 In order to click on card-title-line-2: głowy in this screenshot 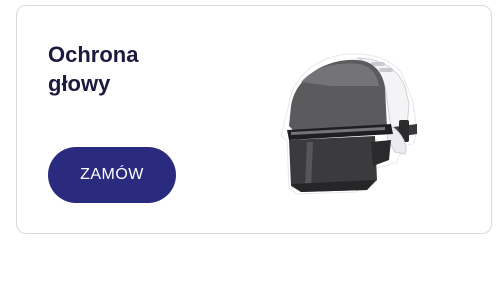, I will do `click(79, 83)`.